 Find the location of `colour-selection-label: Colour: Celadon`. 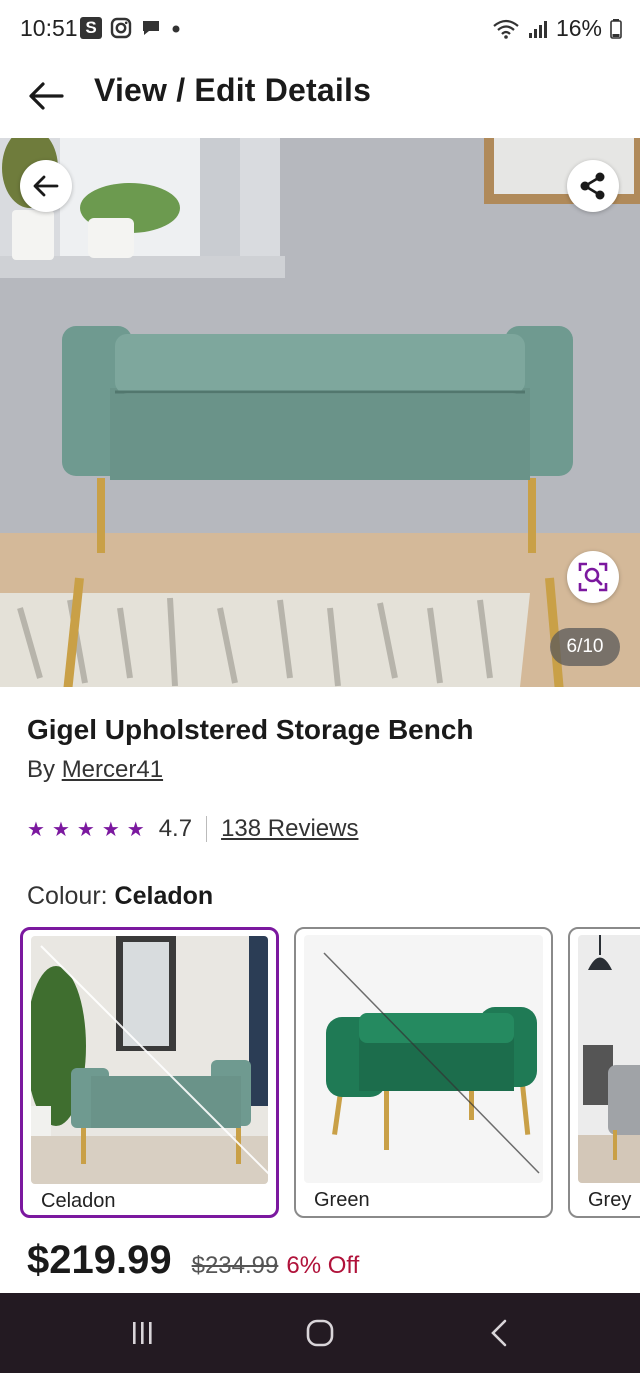

colour-selection-label: Colour: Celadon is located at coordinates (120, 896).